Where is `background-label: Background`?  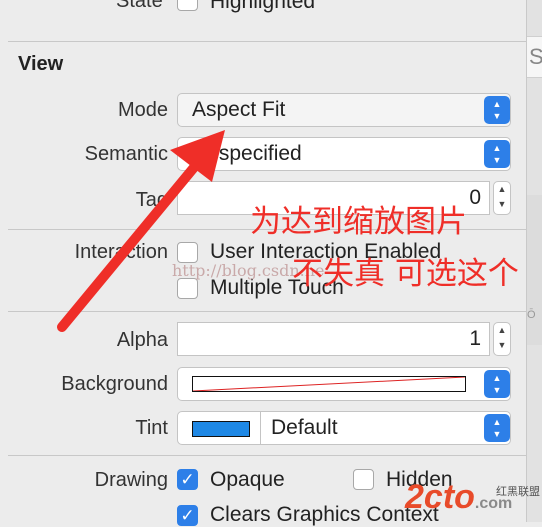 background-label: Background is located at coordinates (114, 384).